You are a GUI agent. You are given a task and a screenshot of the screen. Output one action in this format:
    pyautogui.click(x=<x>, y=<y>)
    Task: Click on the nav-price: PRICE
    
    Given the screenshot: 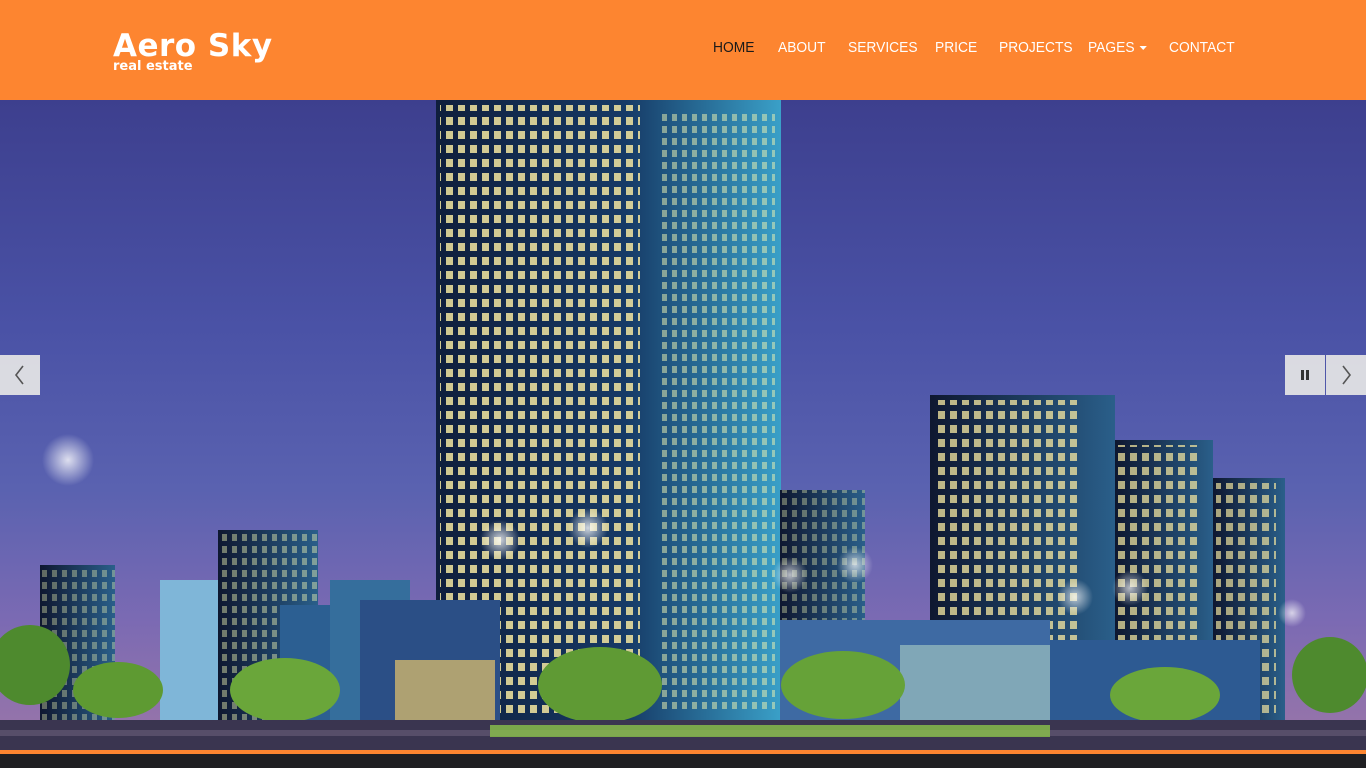 What is the action you would take?
    pyautogui.click(x=956, y=48)
    